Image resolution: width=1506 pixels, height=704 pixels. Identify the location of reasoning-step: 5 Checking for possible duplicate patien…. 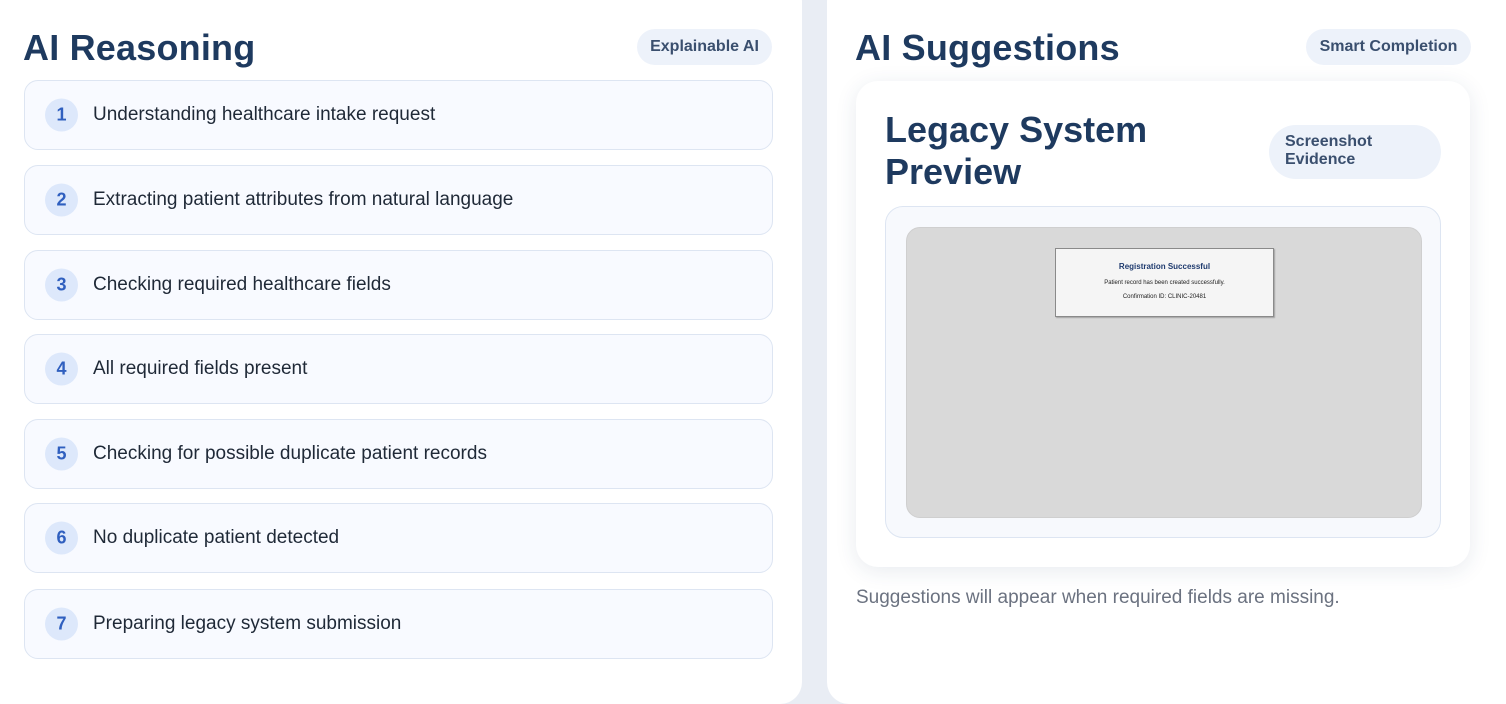
(398, 454).